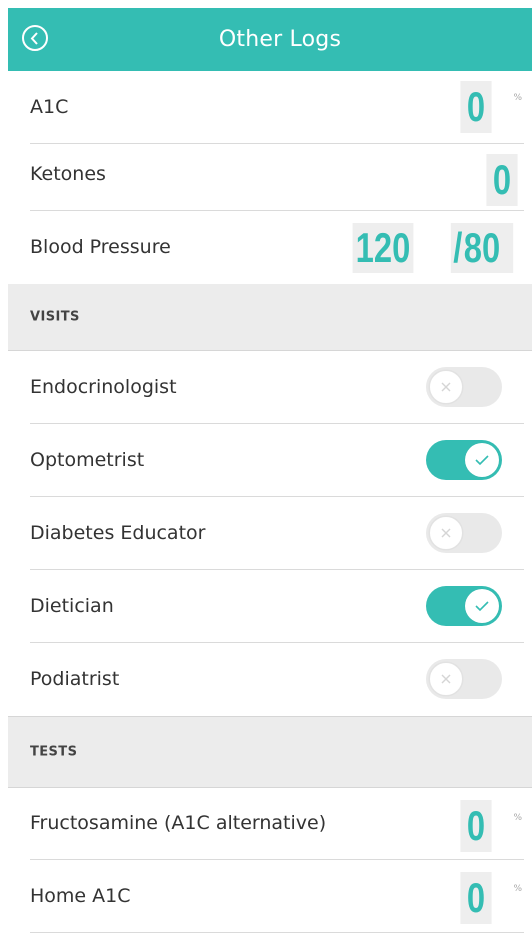  What do you see at coordinates (476, 826) in the screenshot?
I see `fructosamine-value-input: 0` at bounding box center [476, 826].